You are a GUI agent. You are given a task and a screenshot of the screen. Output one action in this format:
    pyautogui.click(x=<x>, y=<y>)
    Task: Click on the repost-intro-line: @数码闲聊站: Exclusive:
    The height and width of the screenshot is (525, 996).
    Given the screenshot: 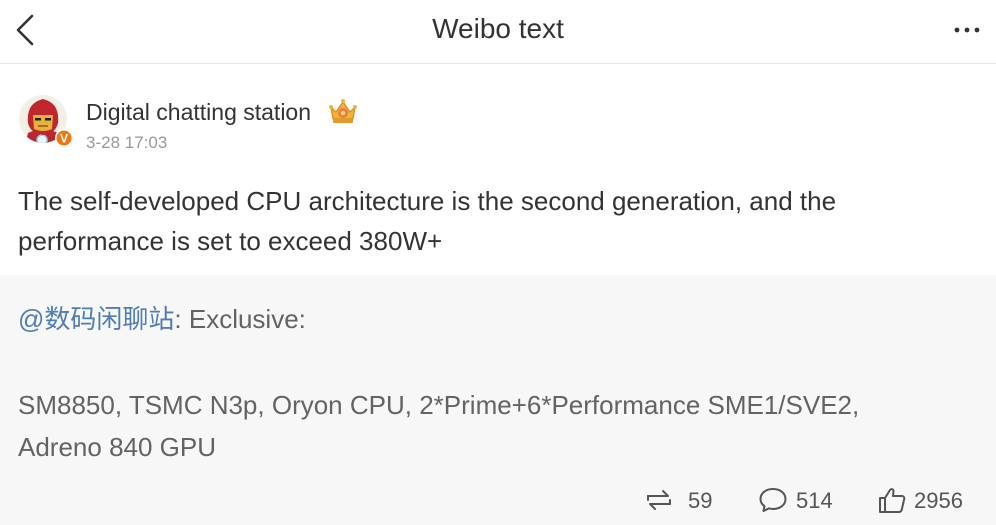 What is the action you would take?
    pyautogui.click(x=498, y=319)
    